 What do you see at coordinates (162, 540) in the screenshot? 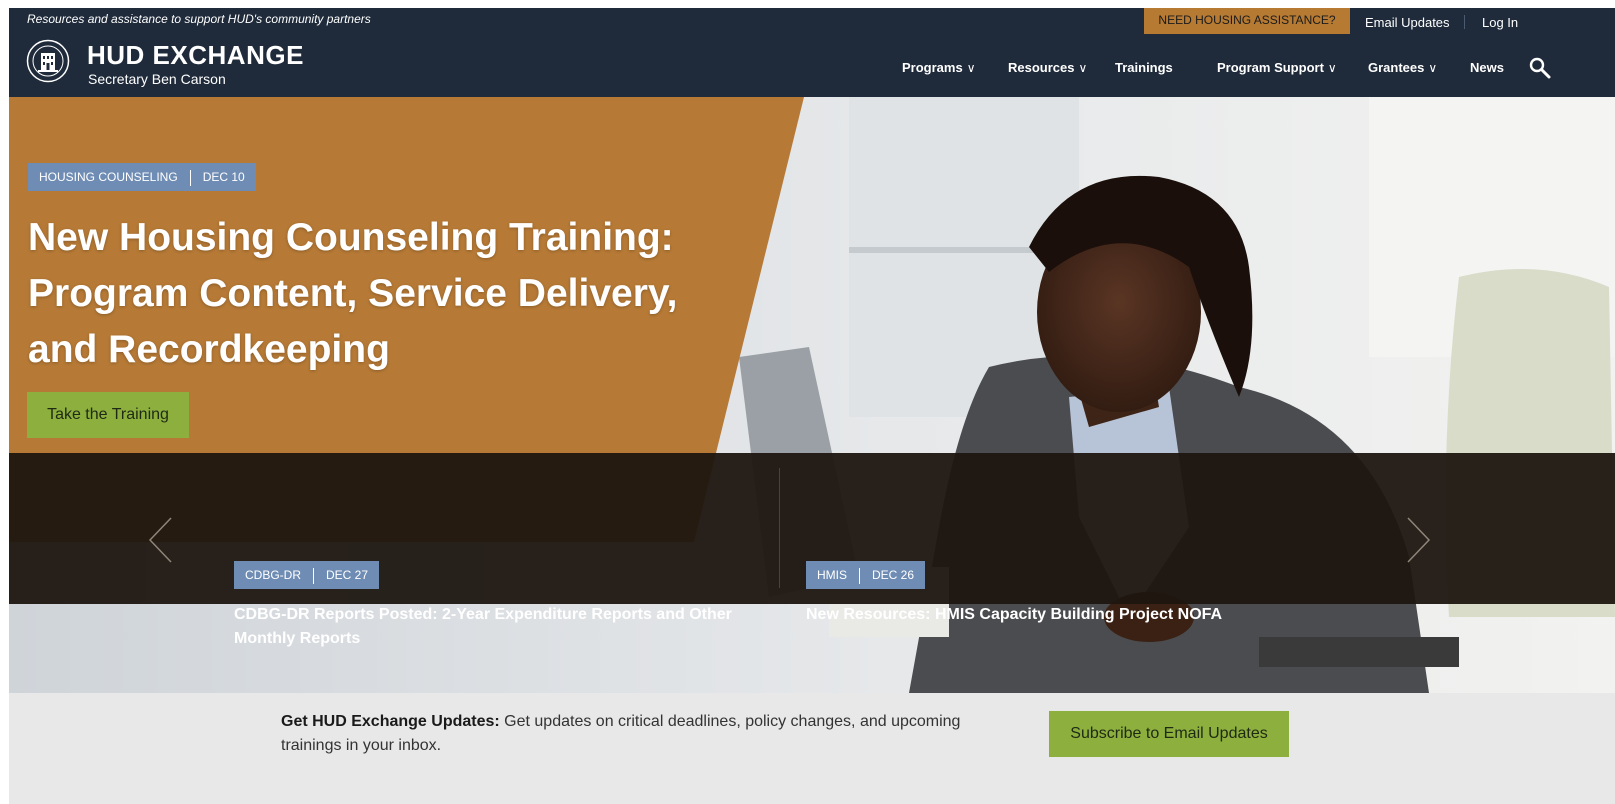
I see `carousel-prev-arrow-icon` at bounding box center [162, 540].